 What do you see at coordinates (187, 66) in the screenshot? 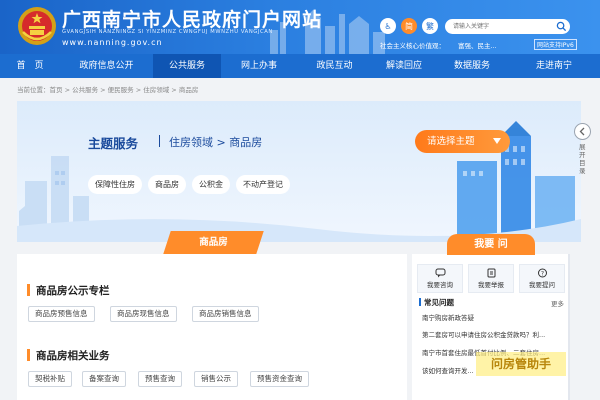
I see `nav-public-service: 公共服务` at bounding box center [187, 66].